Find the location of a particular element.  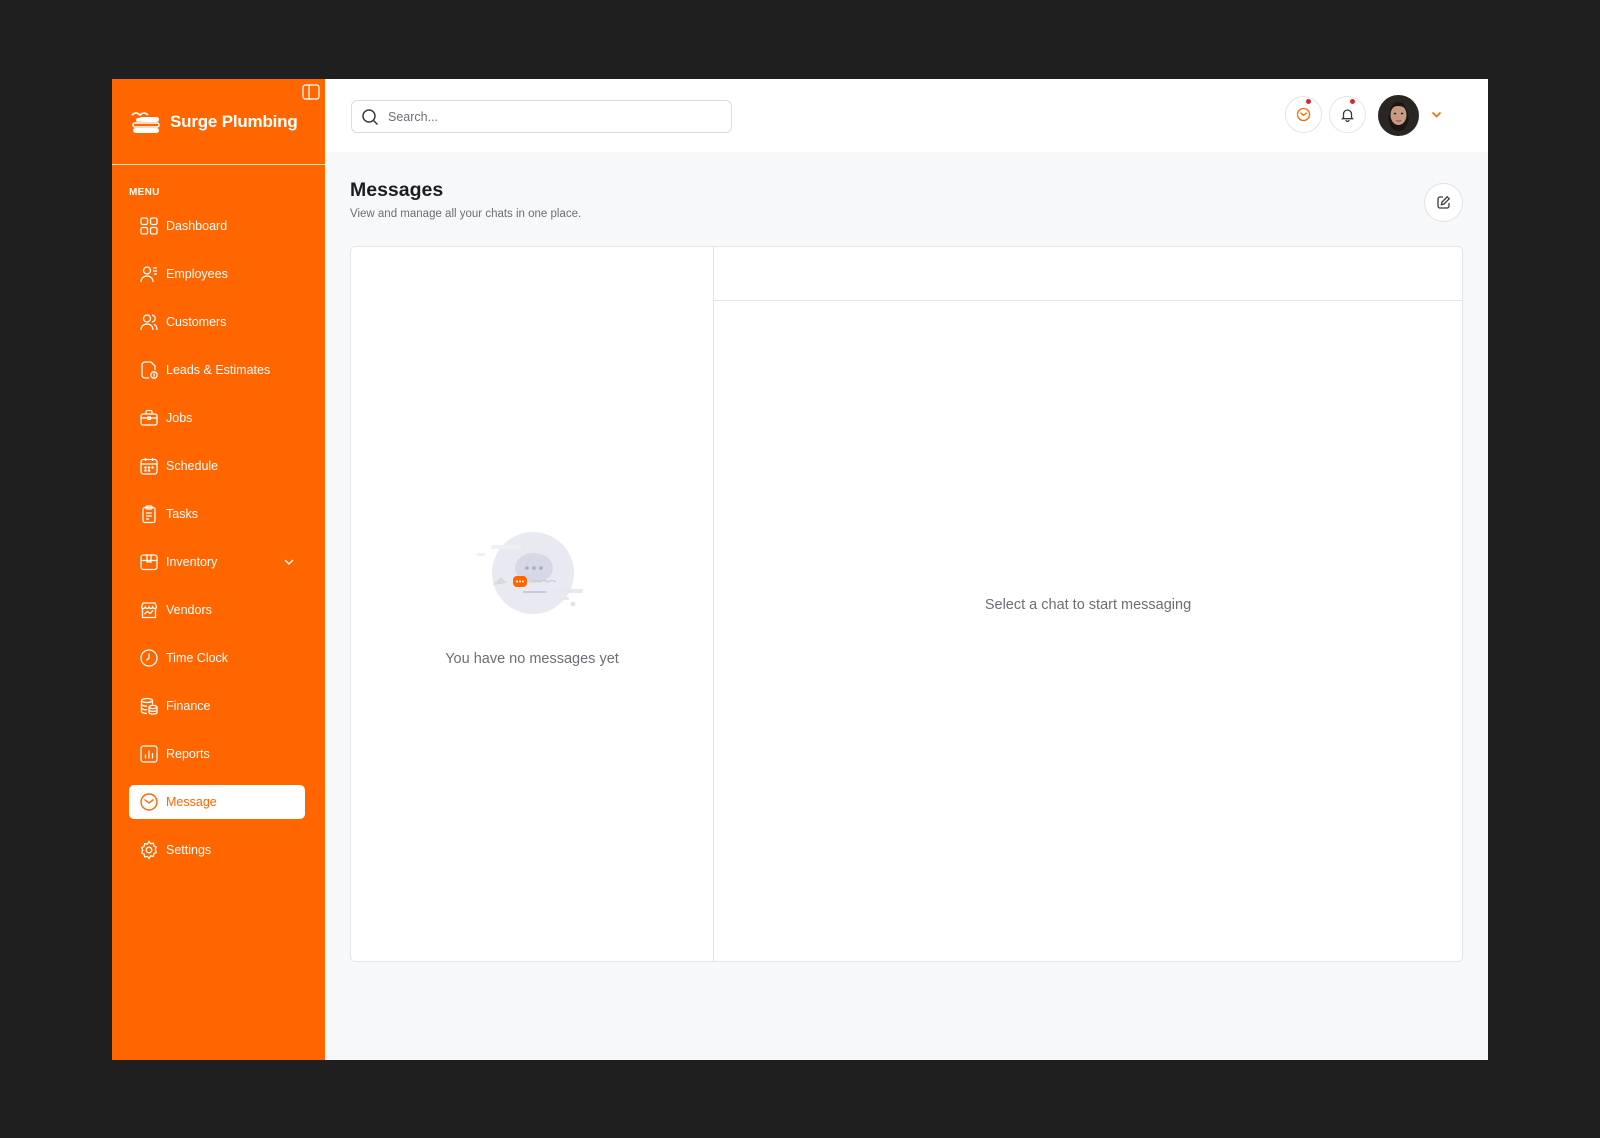

sidebar-item-schedule: Schedule is located at coordinates (217, 466).